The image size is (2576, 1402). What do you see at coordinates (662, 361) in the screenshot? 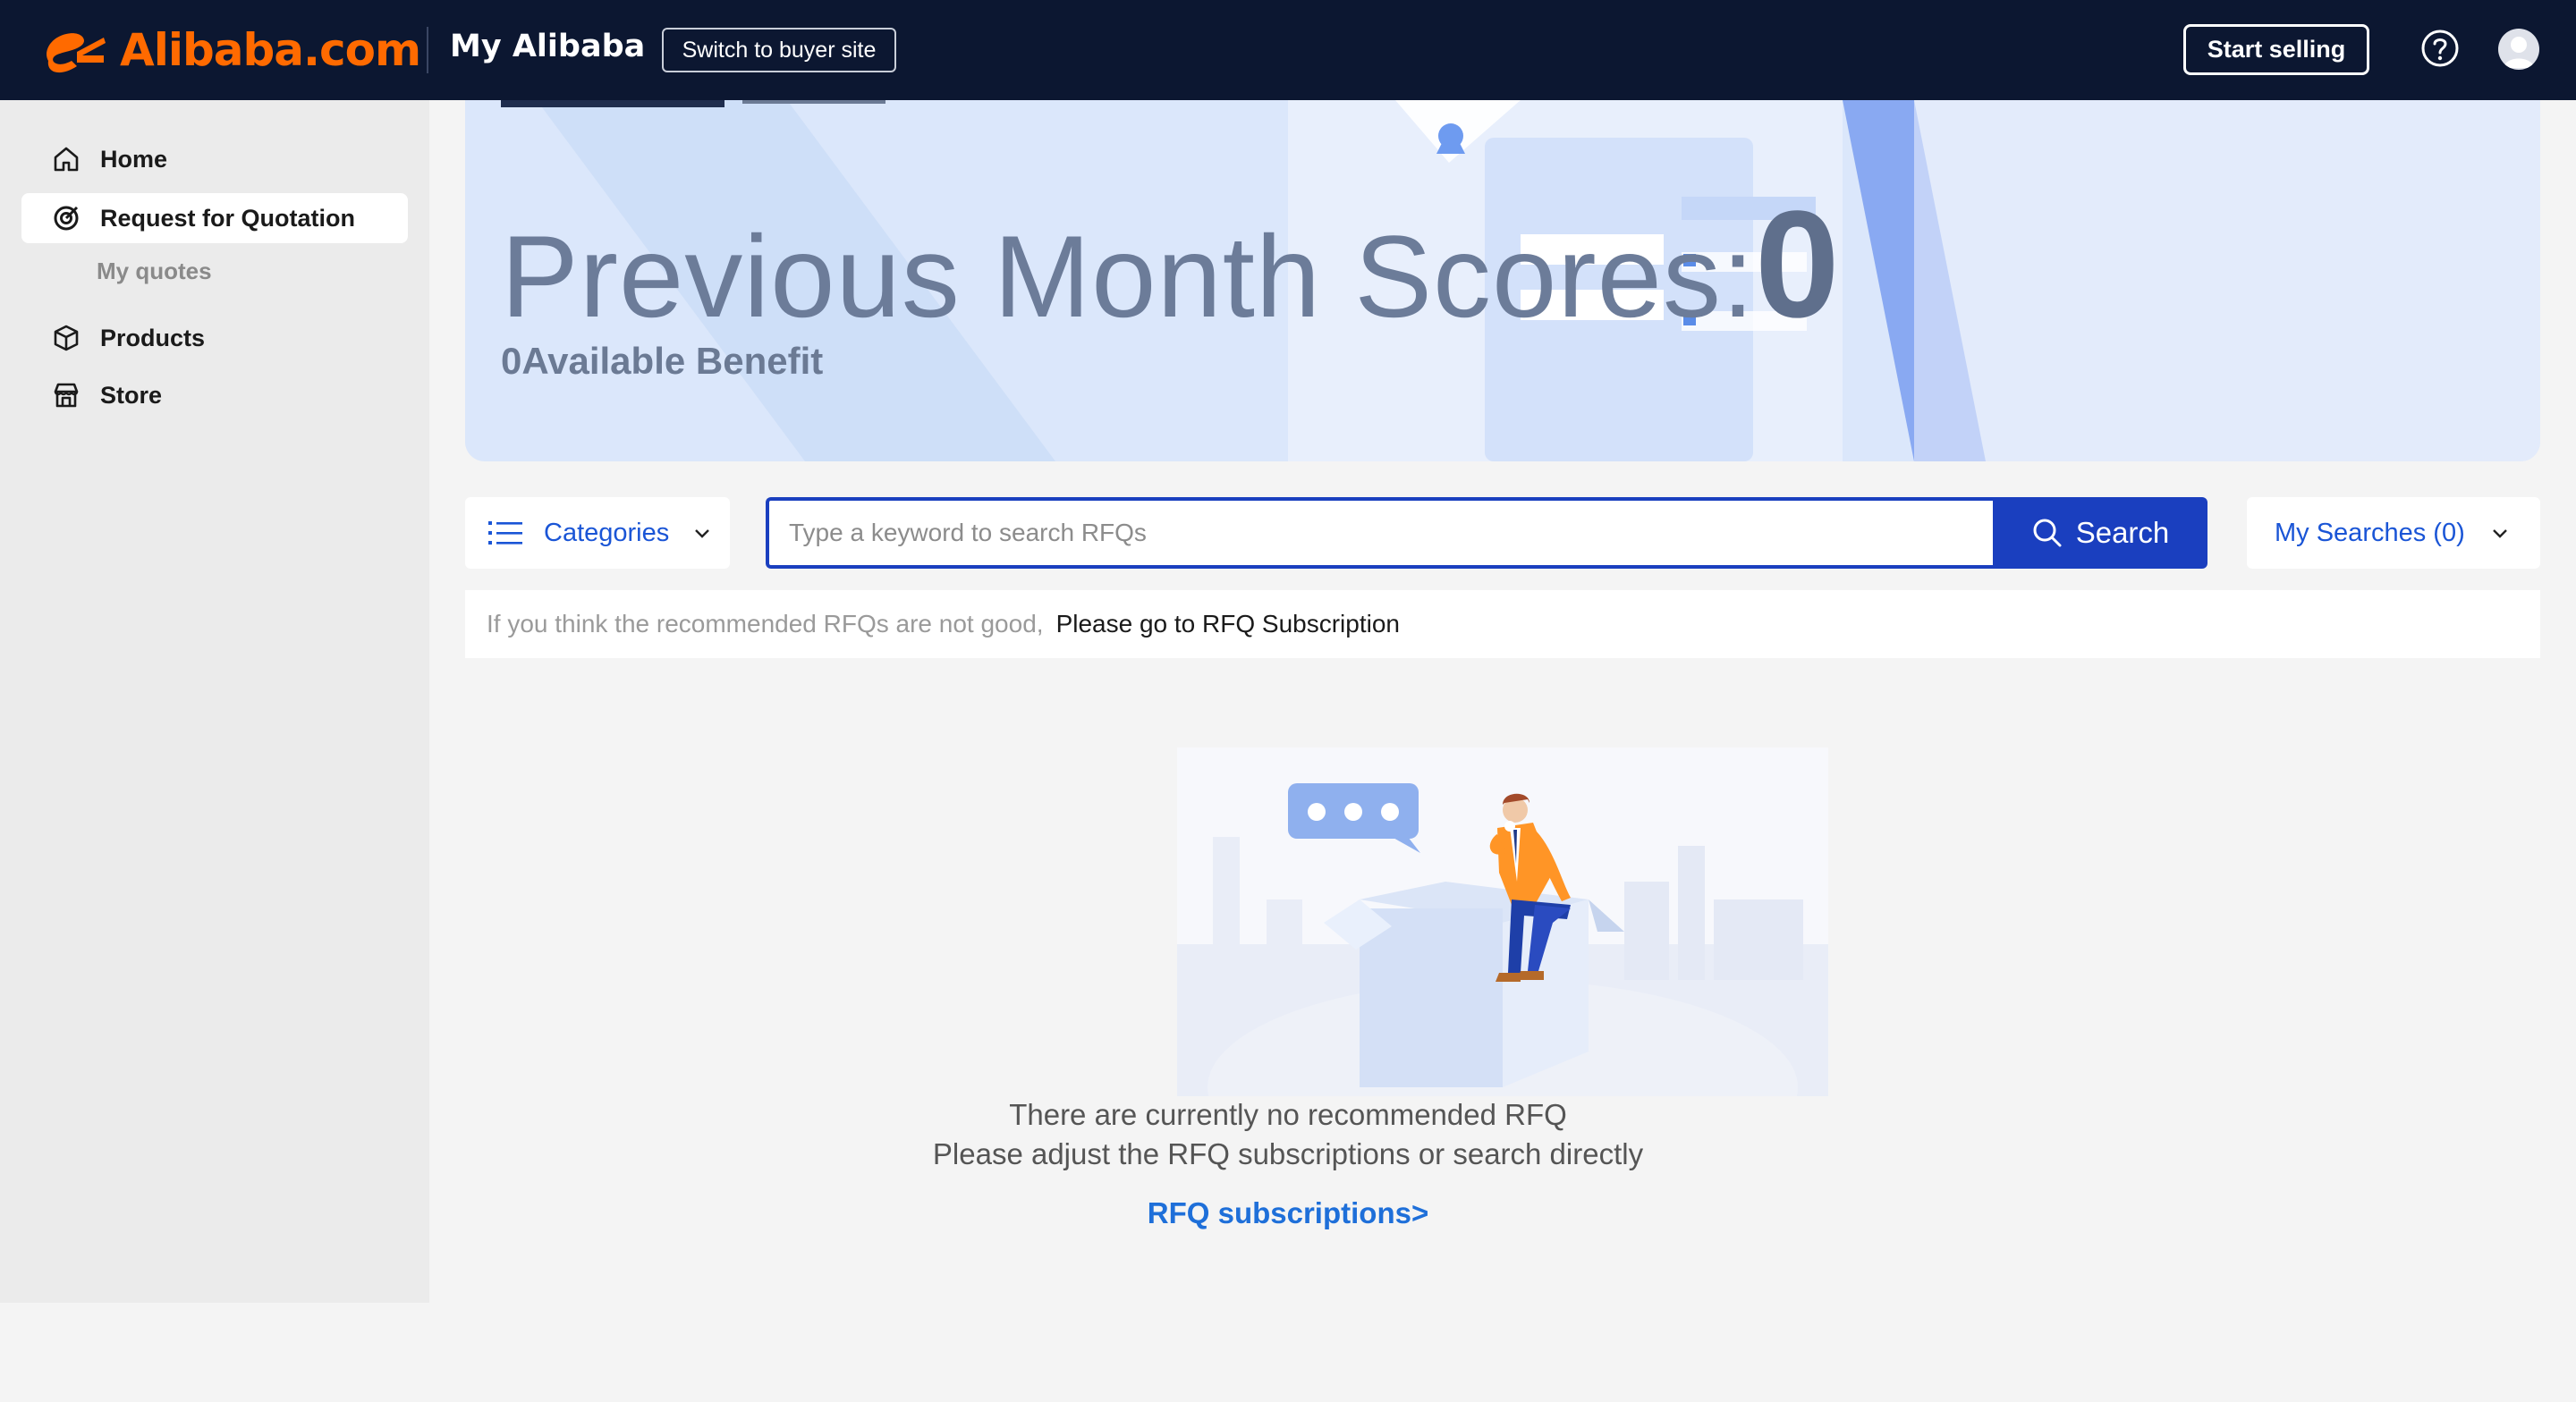
I see `available-benefit: 0Available Benefit` at bounding box center [662, 361].